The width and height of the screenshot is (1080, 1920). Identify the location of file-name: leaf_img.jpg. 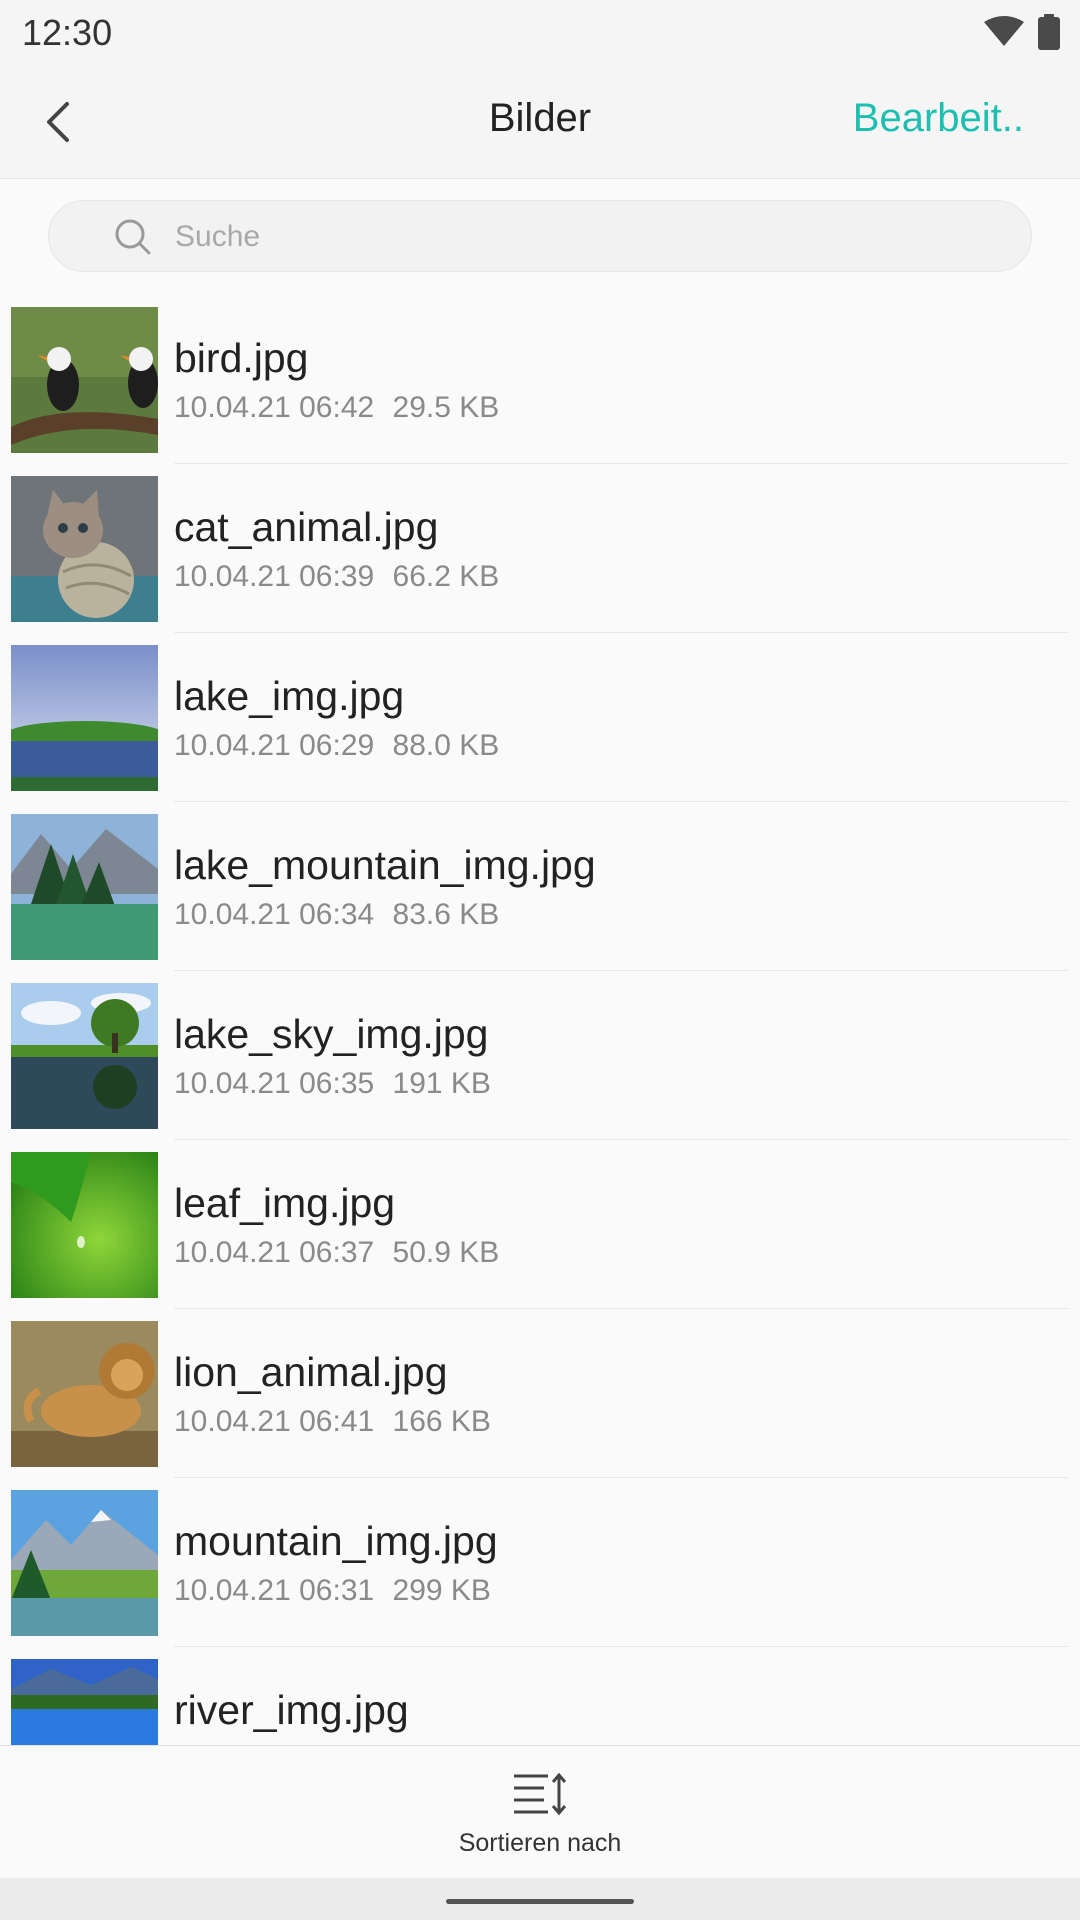
(285, 1203).